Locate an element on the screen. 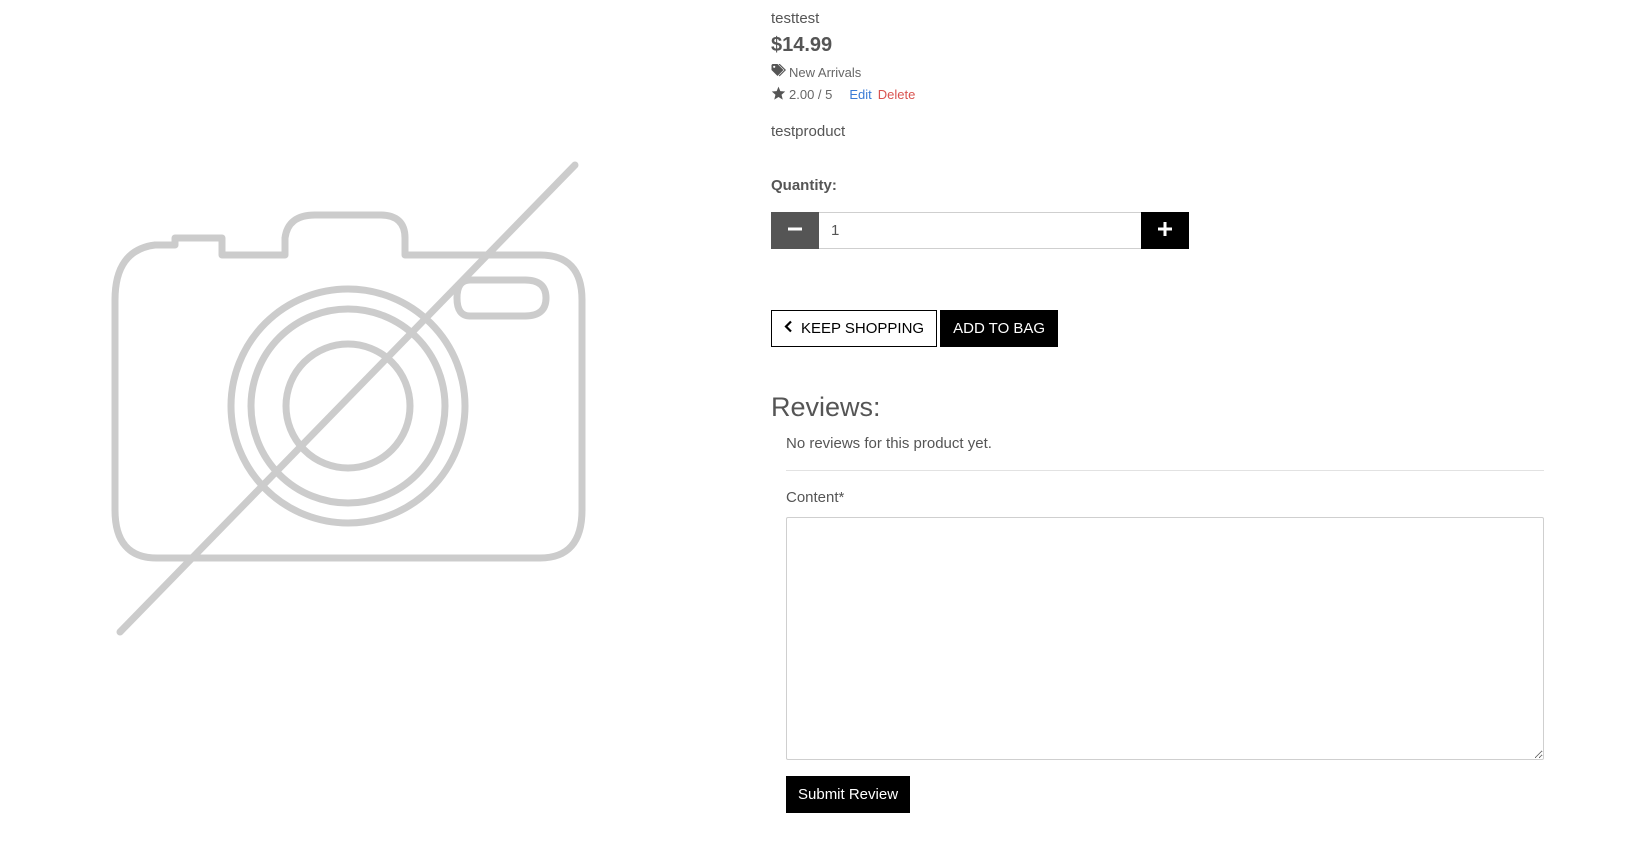 This screenshot has height=860, width=1639. quantity-label: Quantity: is located at coordinates (804, 185).